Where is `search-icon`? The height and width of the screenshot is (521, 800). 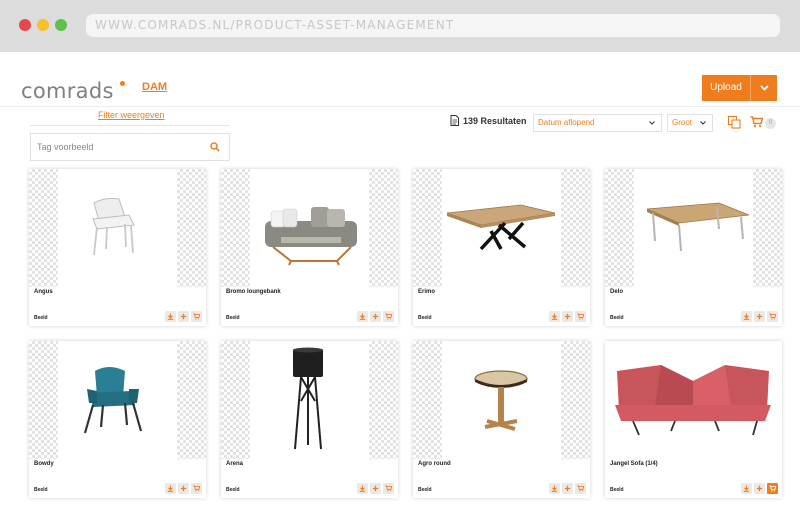
search-icon is located at coordinates (215, 147).